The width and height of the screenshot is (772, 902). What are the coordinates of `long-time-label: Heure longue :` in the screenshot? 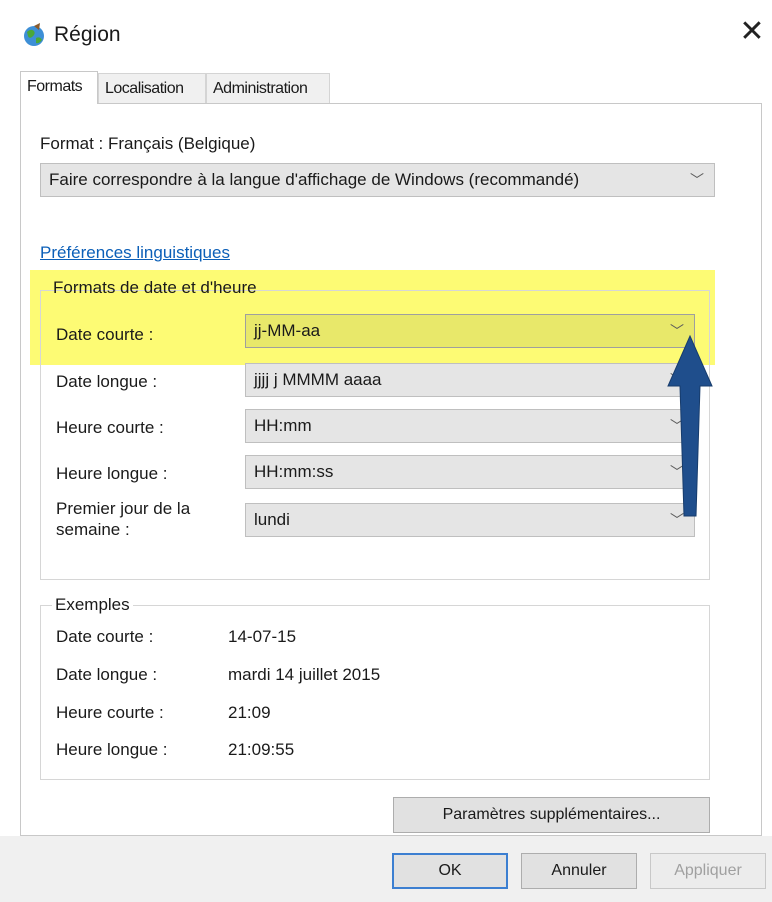 It's located at (112, 473).